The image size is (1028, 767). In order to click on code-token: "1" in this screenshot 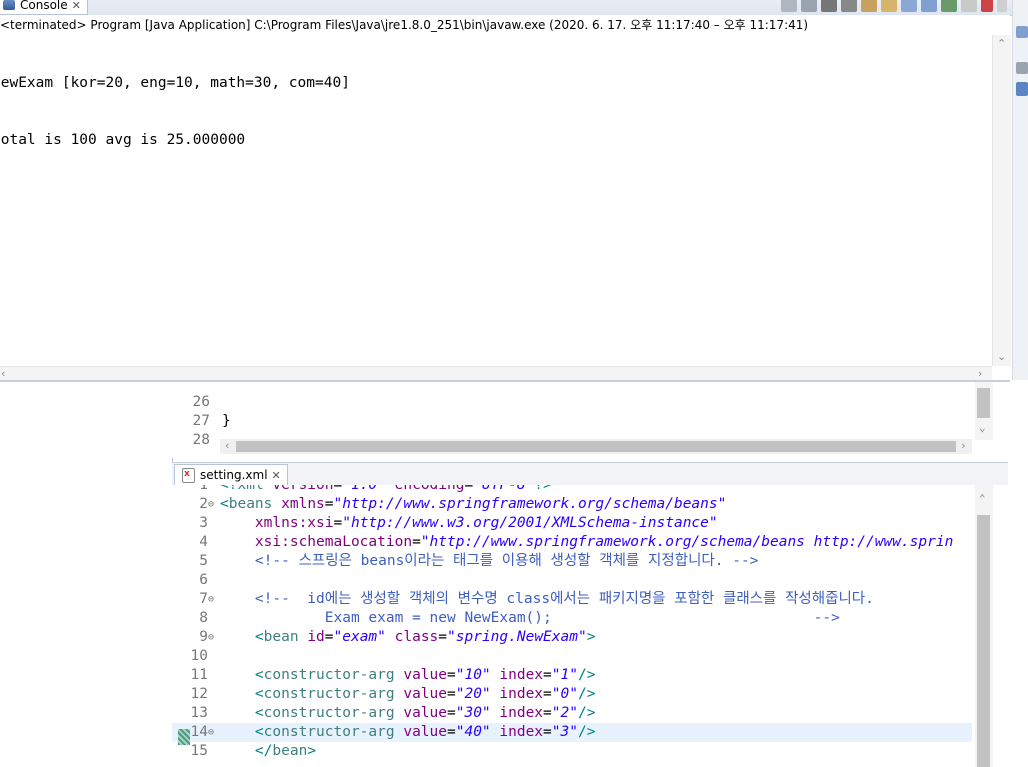, I will do `click(564, 675)`.